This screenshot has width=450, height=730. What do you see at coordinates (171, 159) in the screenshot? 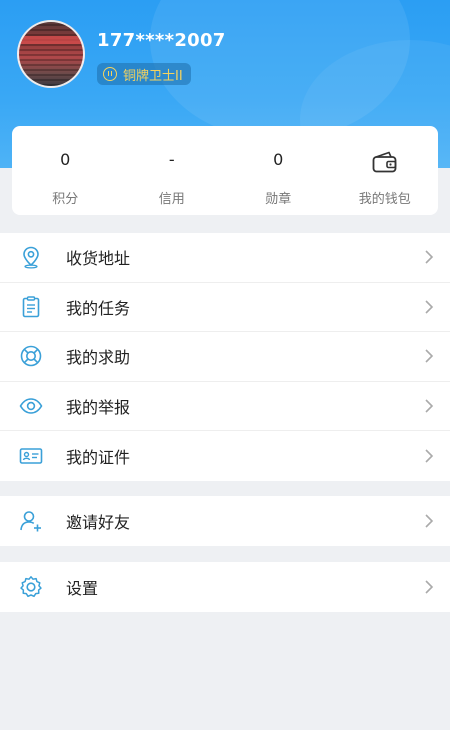
I see `stat-value: -` at bounding box center [171, 159].